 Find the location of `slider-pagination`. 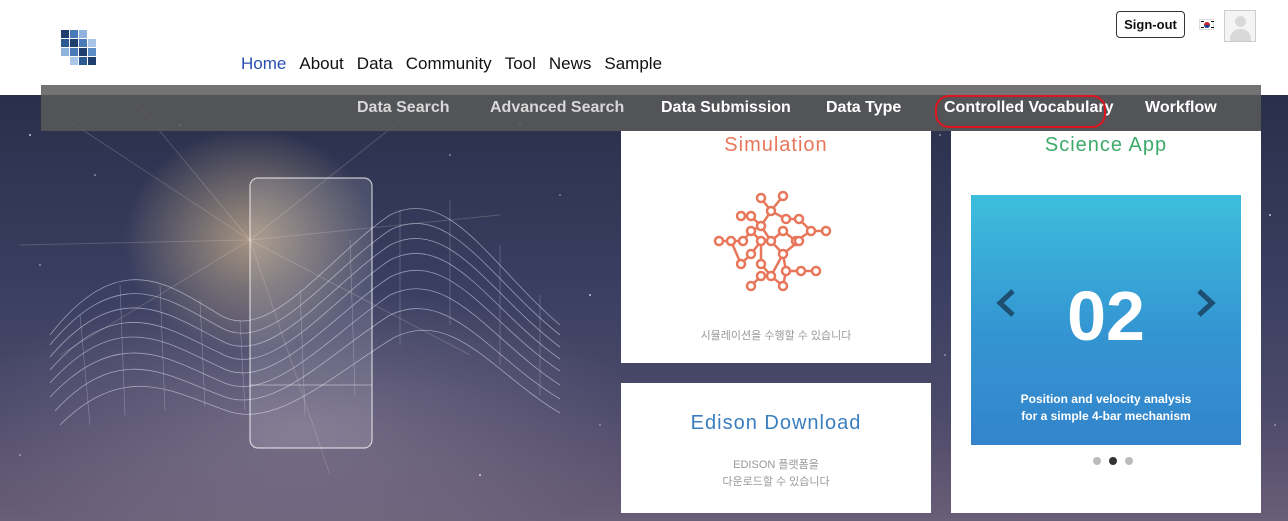

slider-pagination is located at coordinates (1113, 461).